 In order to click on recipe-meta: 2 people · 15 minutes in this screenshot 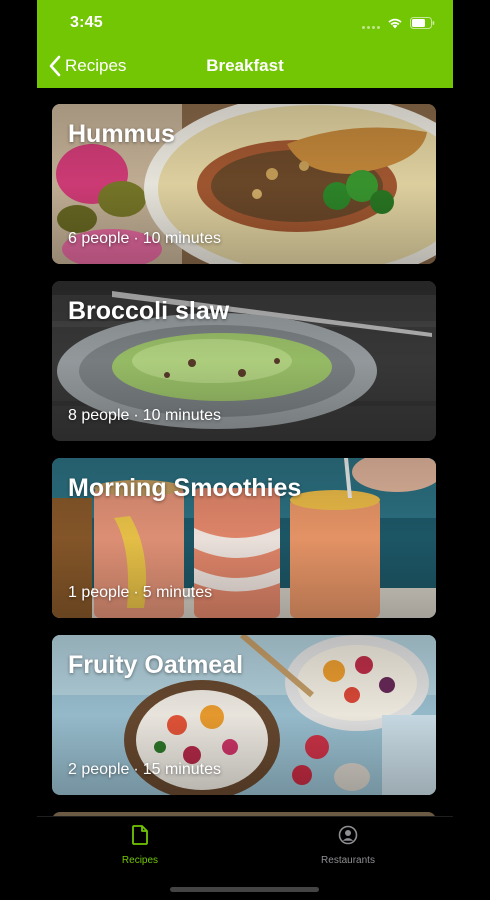, I will do `click(144, 770)`.